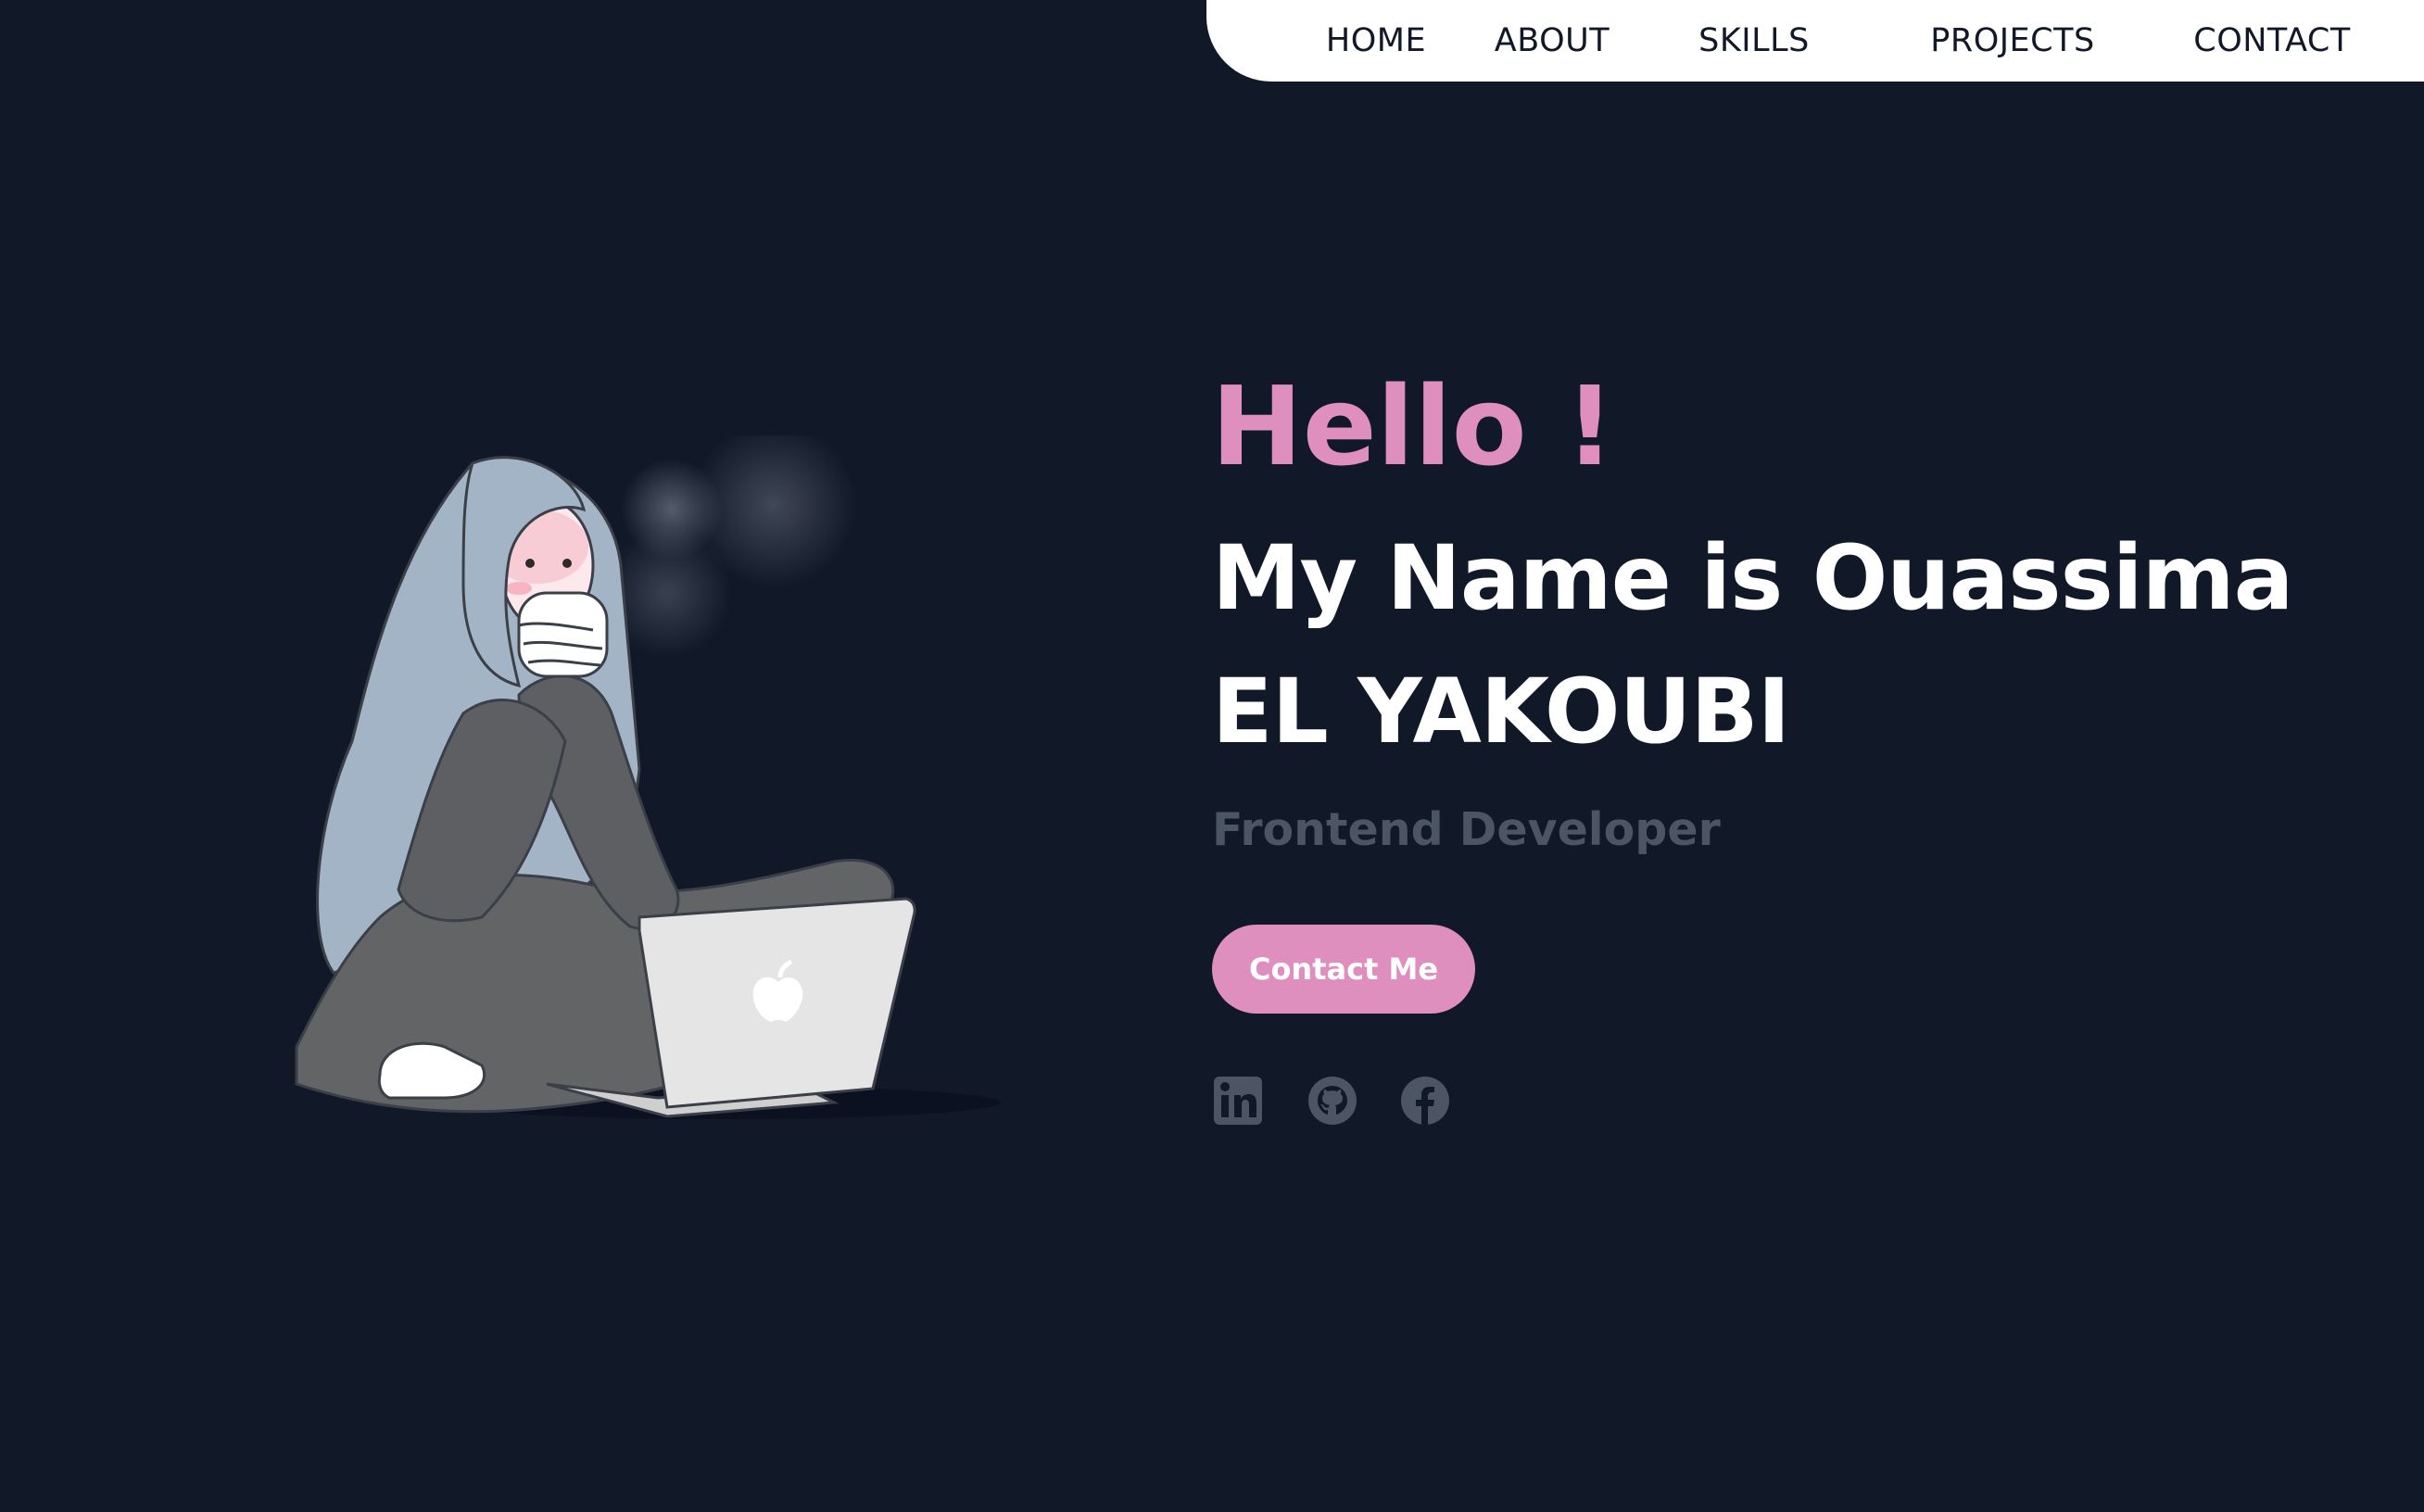  What do you see at coordinates (1425, 1101) in the screenshot?
I see `facebook-icon` at bounding box center [1425, 1101].